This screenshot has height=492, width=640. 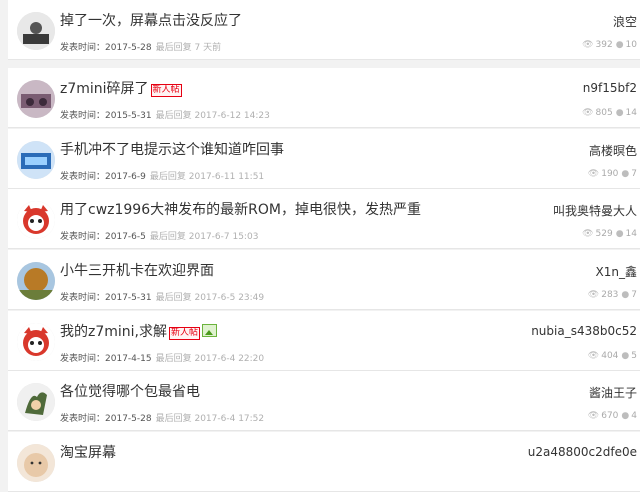 What do you see at coordinates (162, 296) in the screenshot?
I see `thread-meta: 发表时间：2017-5-31 最后回复 2017-6-5 23:49` at bounding box center [162, 296].